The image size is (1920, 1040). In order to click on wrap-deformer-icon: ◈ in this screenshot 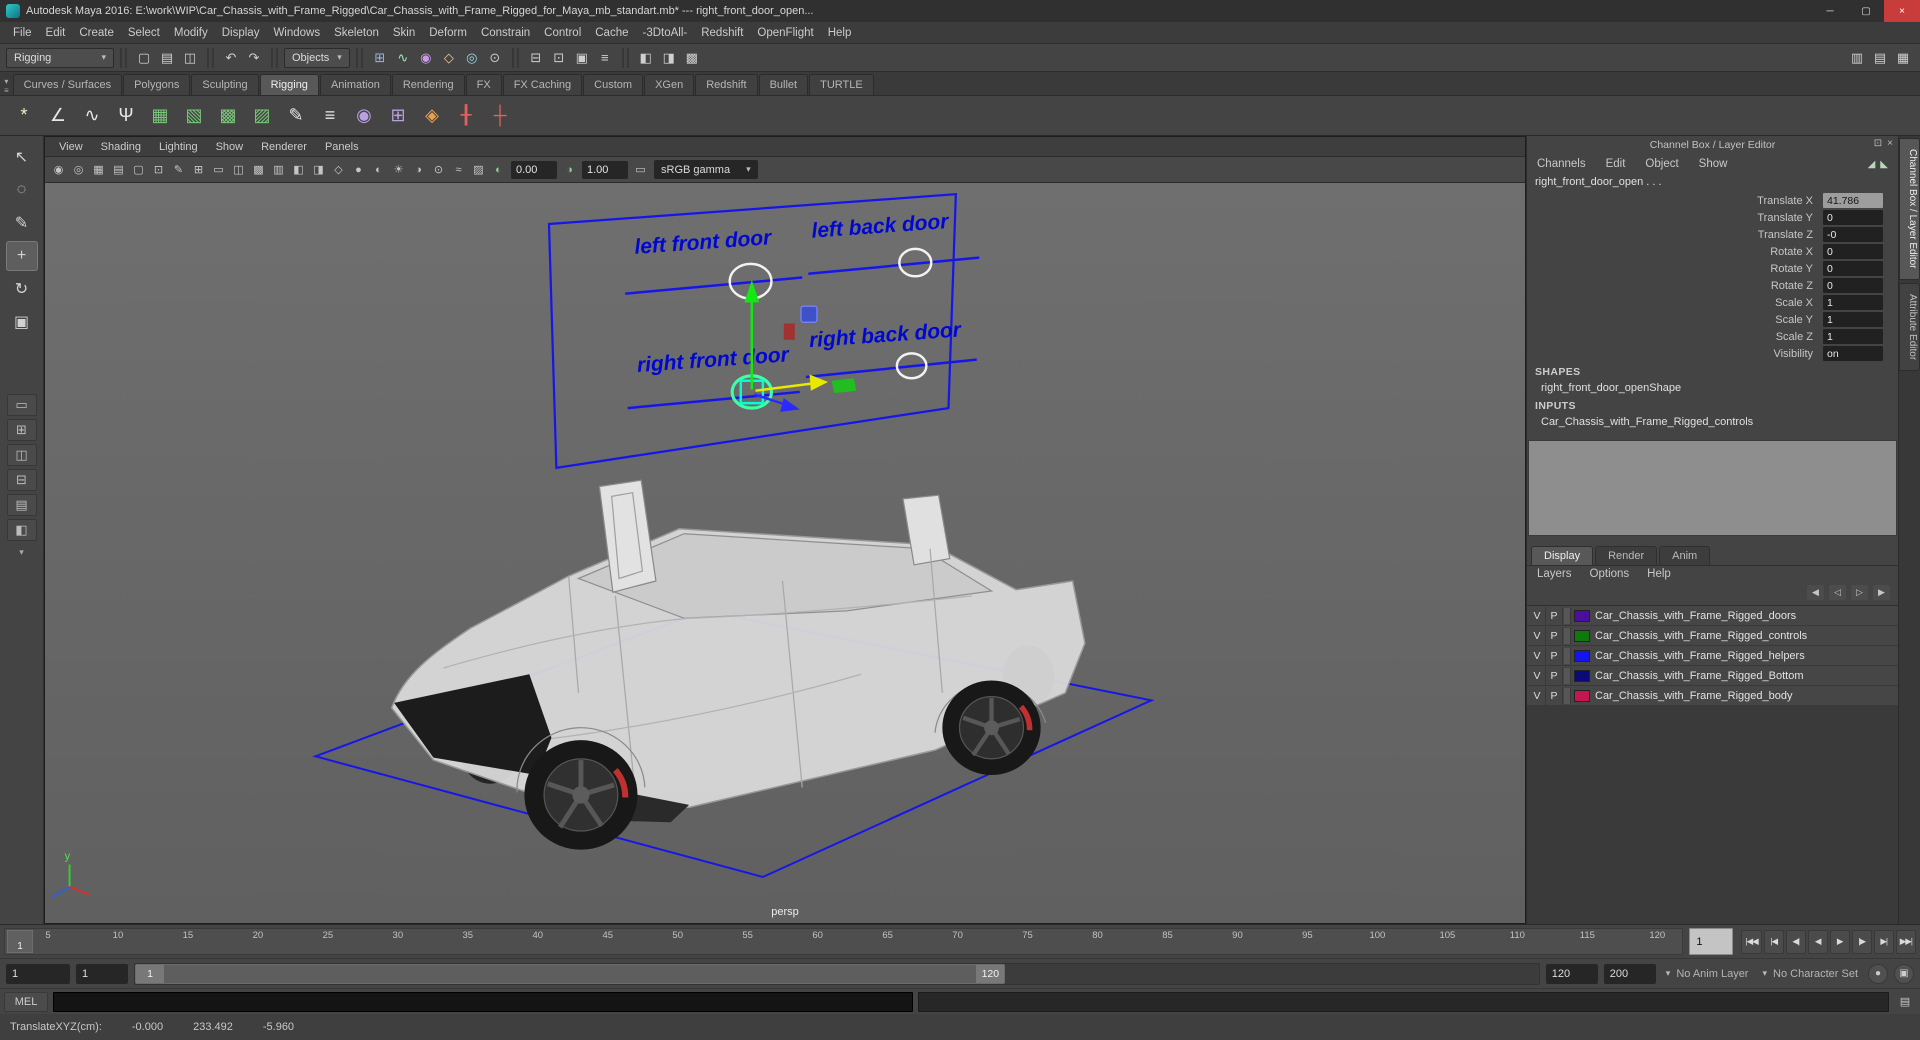, I will do `click(432, 116)`.